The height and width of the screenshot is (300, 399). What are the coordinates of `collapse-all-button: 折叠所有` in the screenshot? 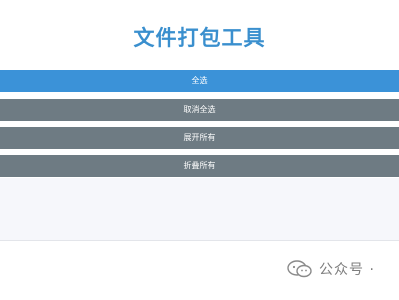 It's located at (199, 166).